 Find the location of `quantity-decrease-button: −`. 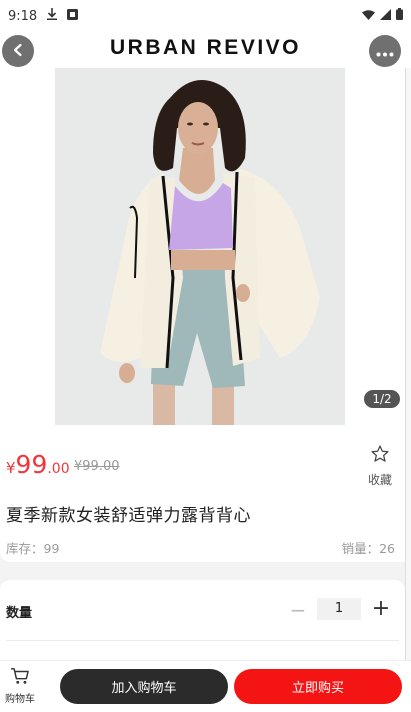

quantity-decrease-button: − is located at coordinates (298, 610).